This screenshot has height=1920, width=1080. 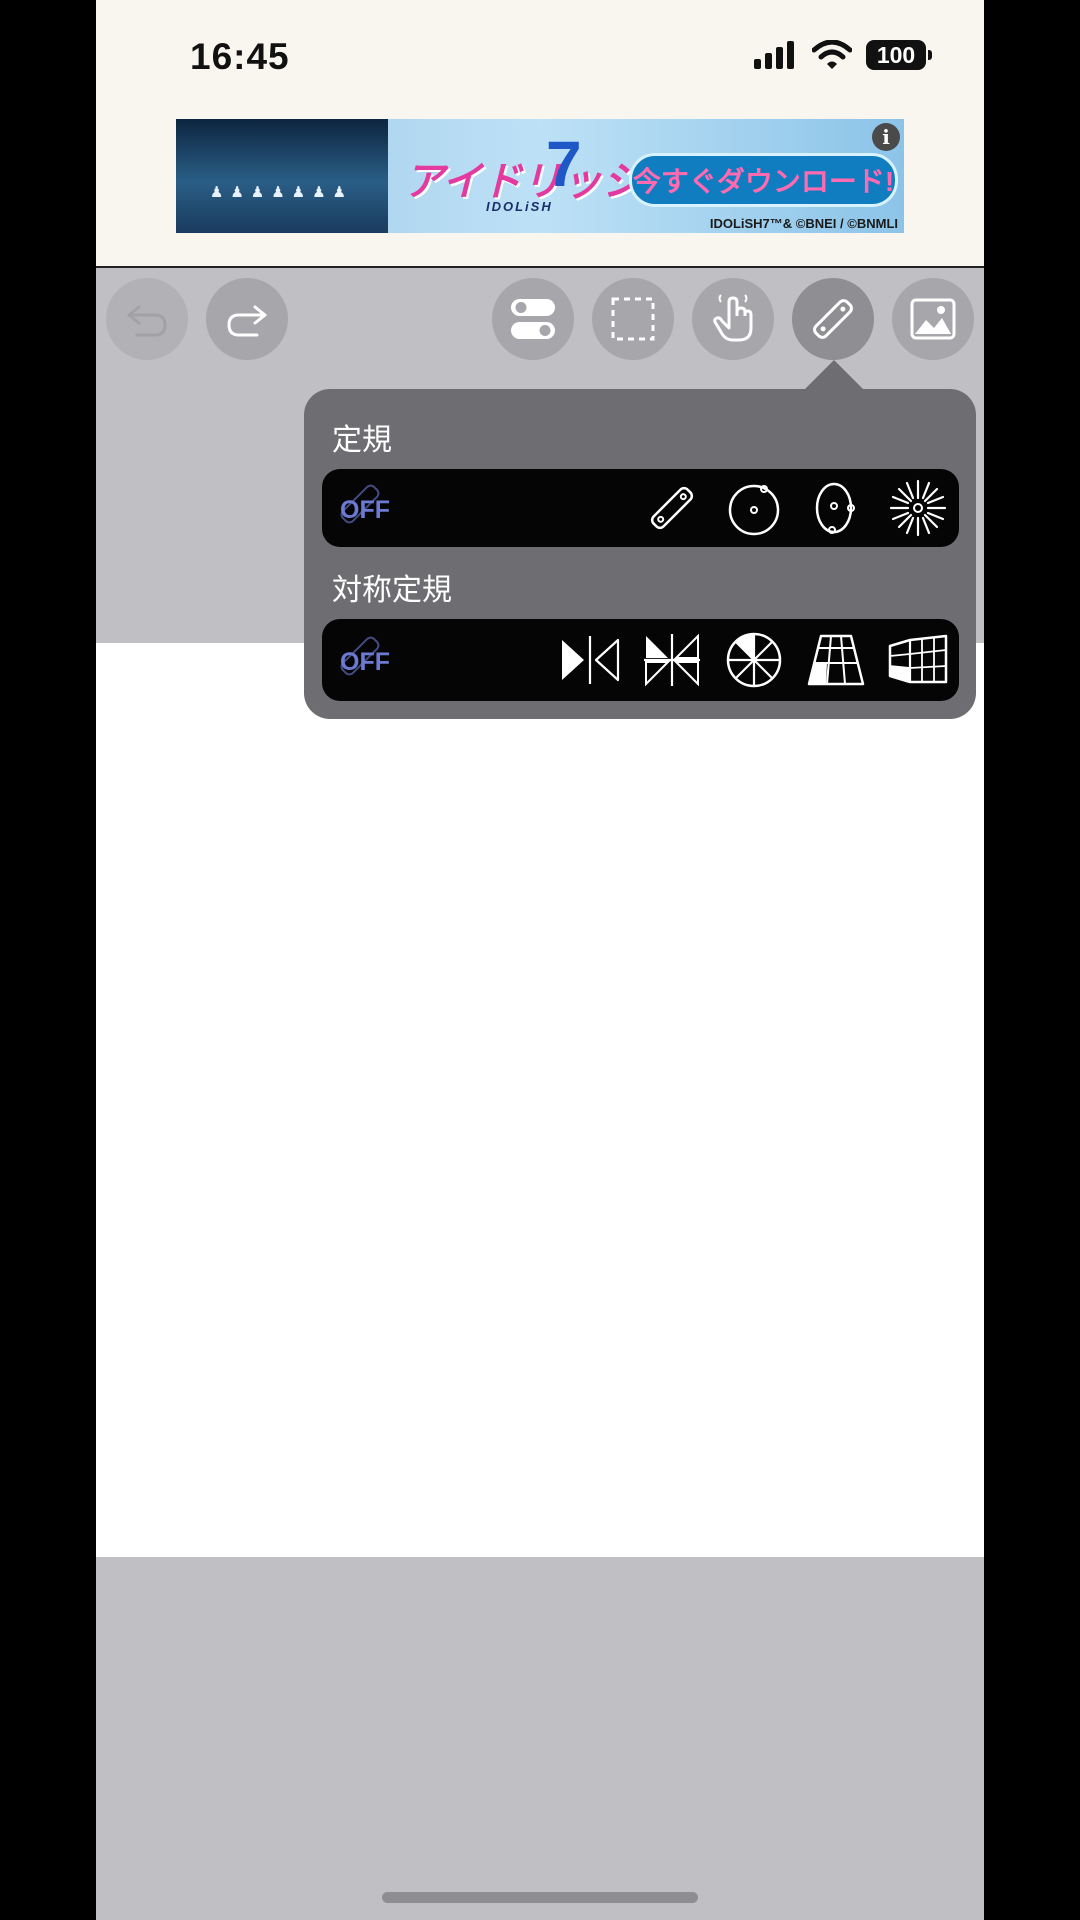 What do you see at coordinates (365, 662) in the screenshot?
I see `symmetry-off-label: OFF` at bounding box center [365, 662].